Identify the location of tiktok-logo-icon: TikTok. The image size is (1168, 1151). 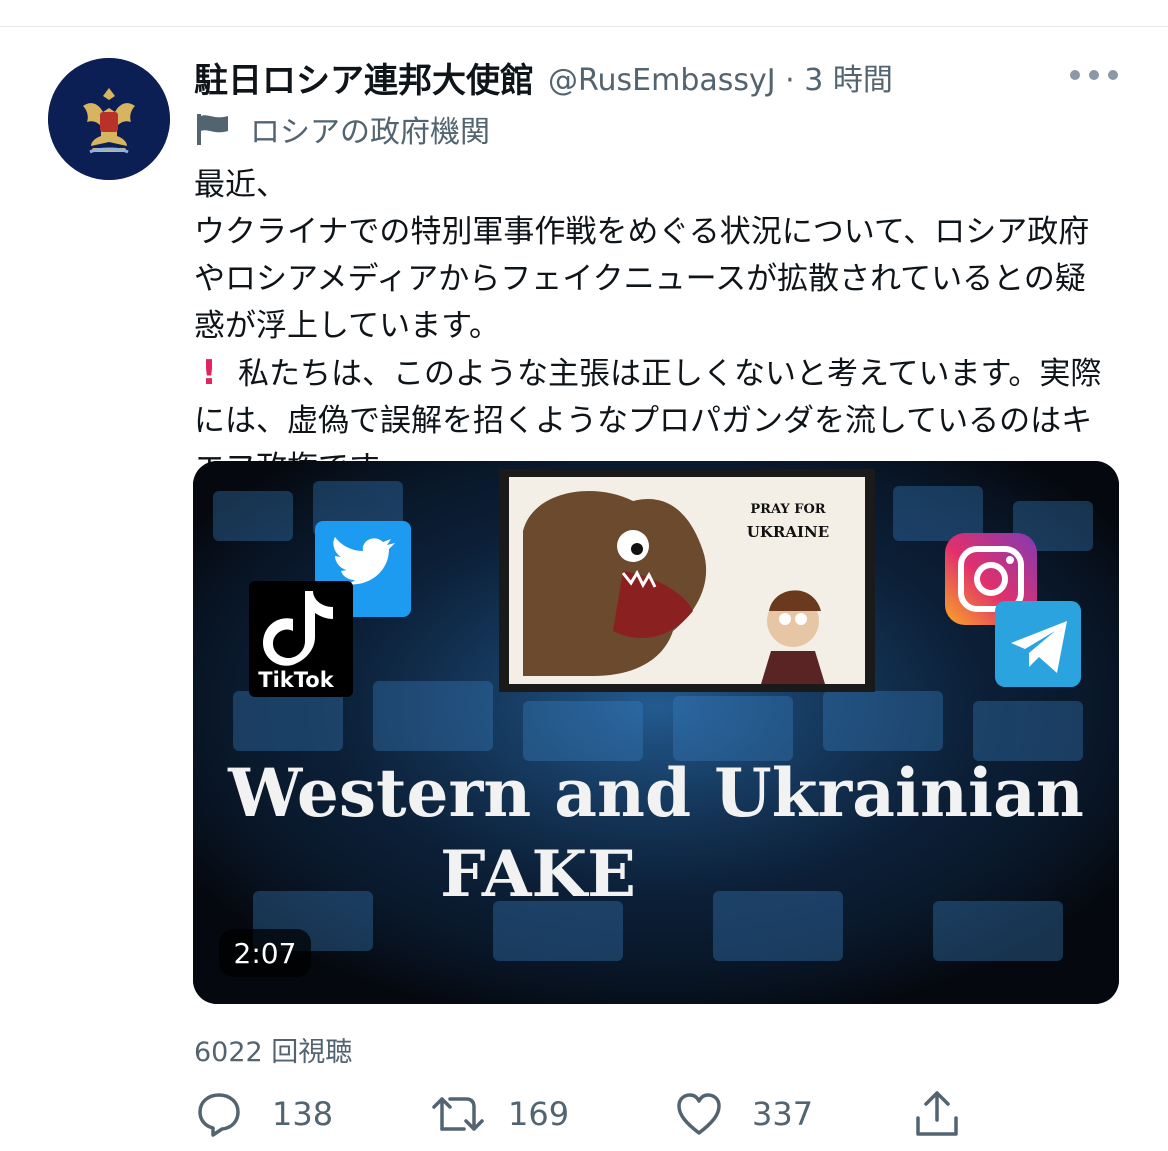
(301, 639).